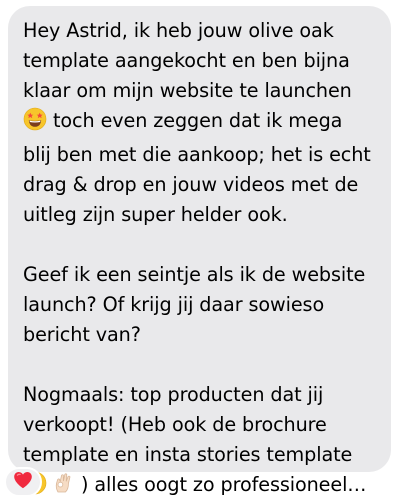 This screenshot has width=400, height=504. I want to click on message-line: verkoopt! (Heb ook de brochure, so click(175, 424).